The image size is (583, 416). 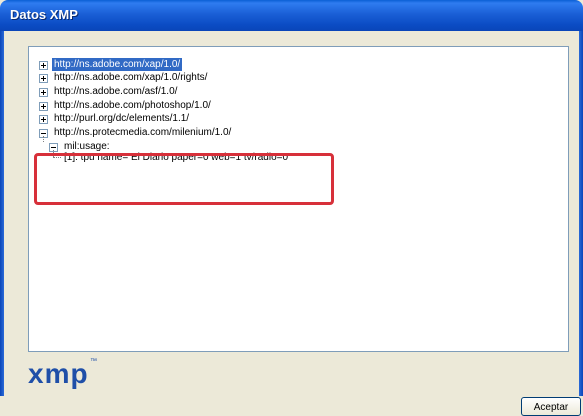 What do you see at coordinates (115, 91) in the screenshot?
I see `tree-node-label: http://ns.adobe.com/asf/1.0/` at bounding box center [115, 91].